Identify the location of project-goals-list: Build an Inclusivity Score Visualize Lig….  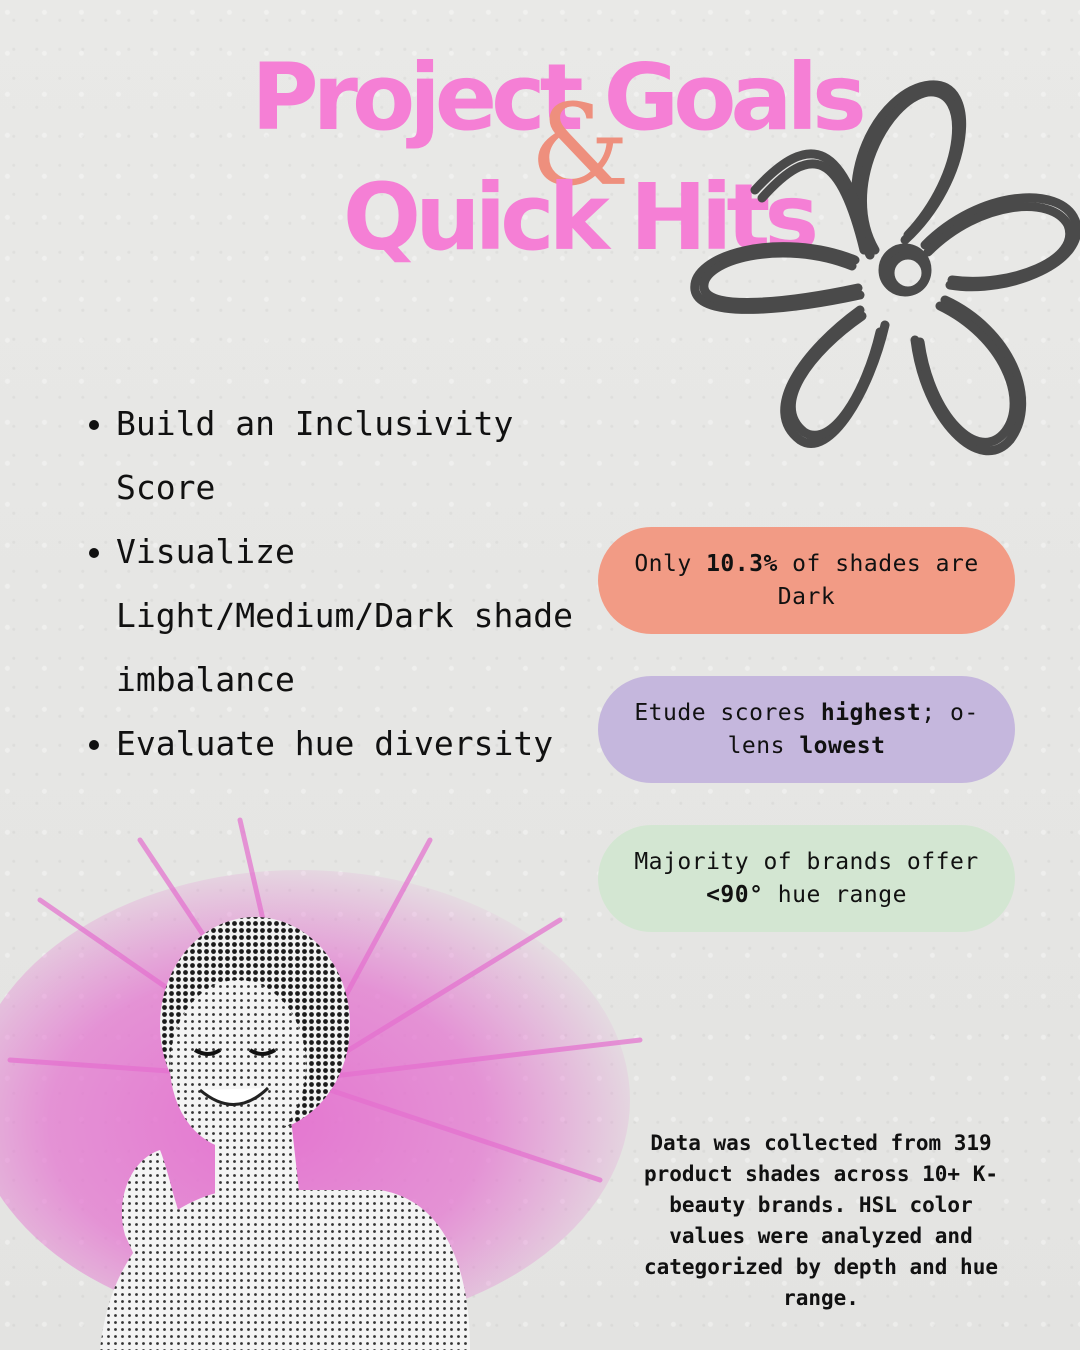
(338, 584).